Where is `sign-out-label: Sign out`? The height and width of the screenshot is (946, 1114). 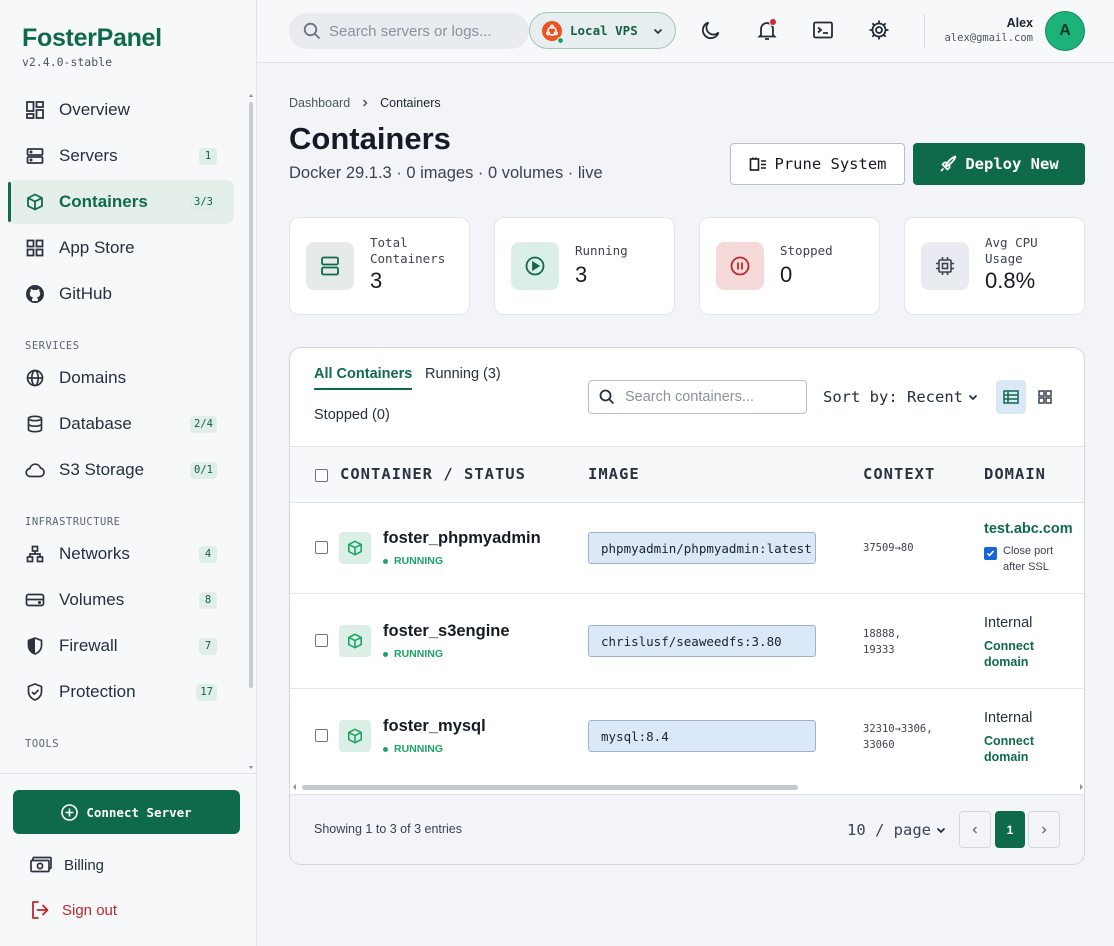
sign-out-label: Sign out is located at coordinates (90, 910).